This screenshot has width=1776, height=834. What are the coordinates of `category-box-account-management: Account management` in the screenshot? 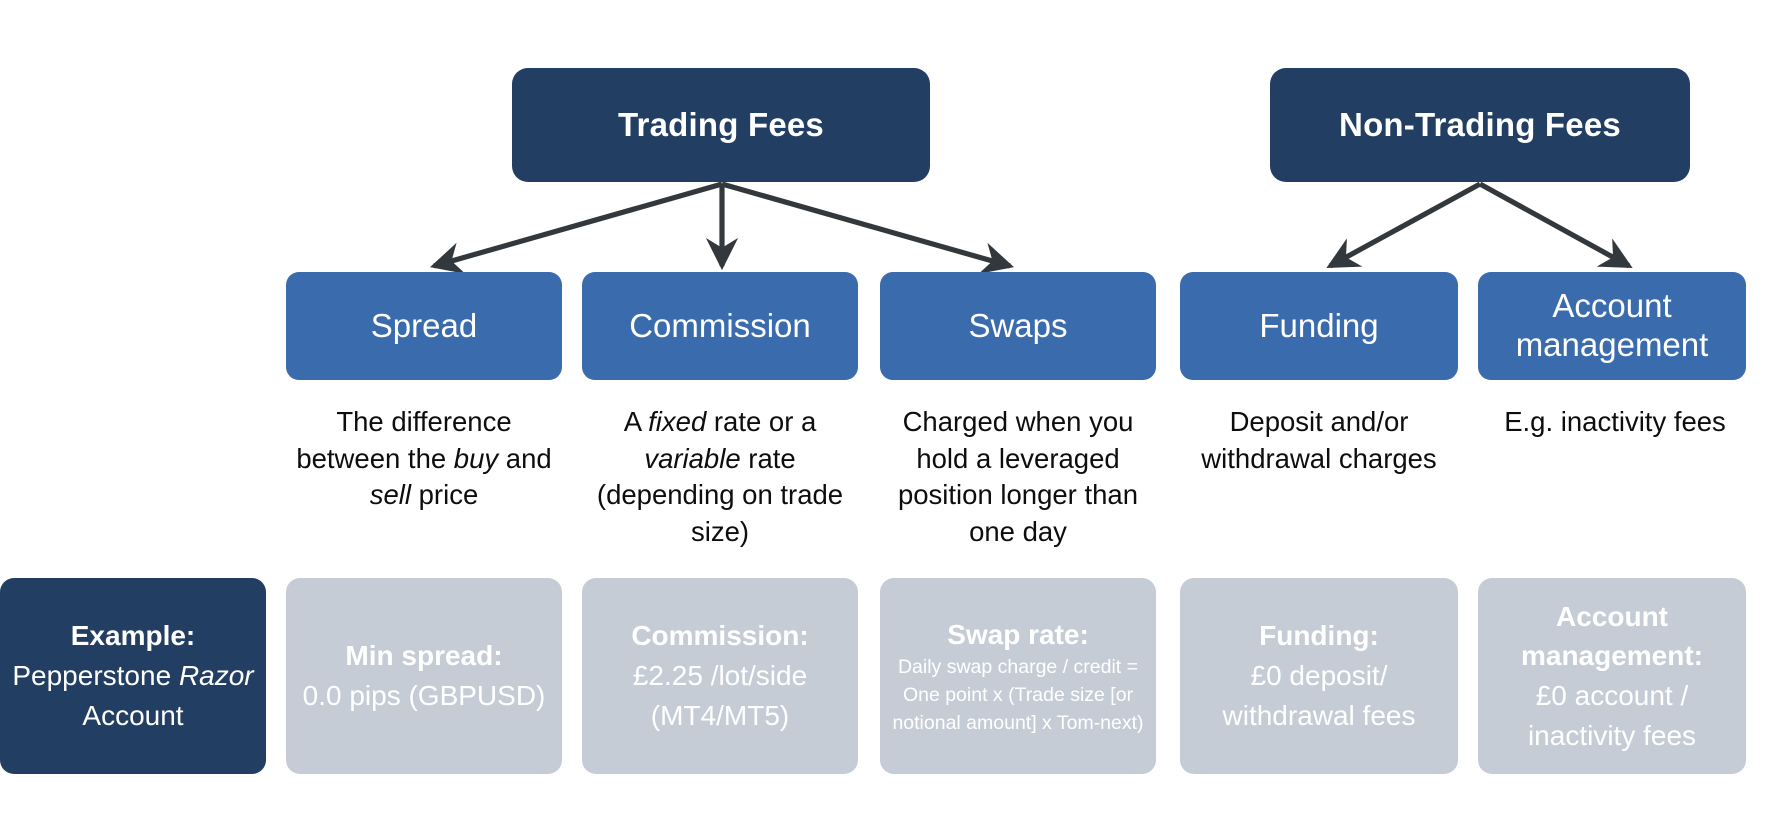 It's located at (1612, 326).